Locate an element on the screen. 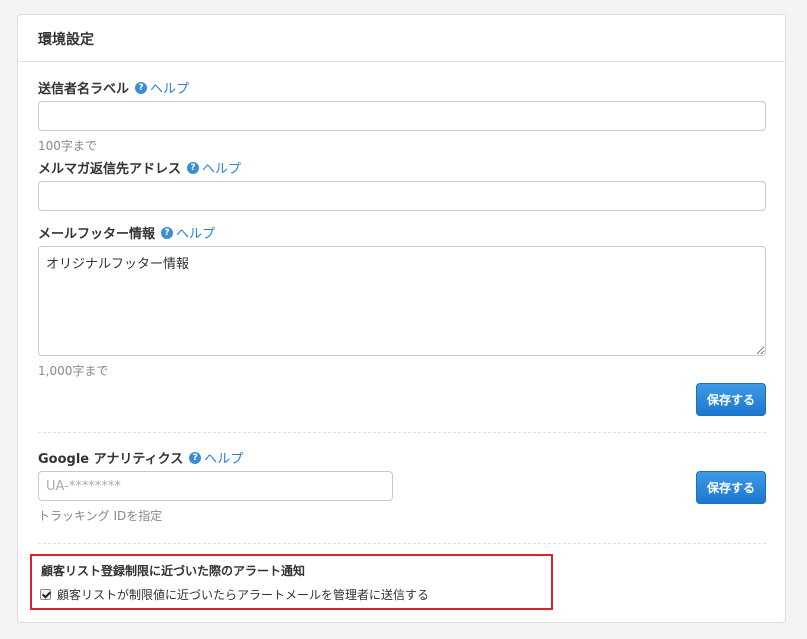 This screenshot has width=807, height=639. analytics-label: Google アナリティクス is located at coordinates (111, 459).